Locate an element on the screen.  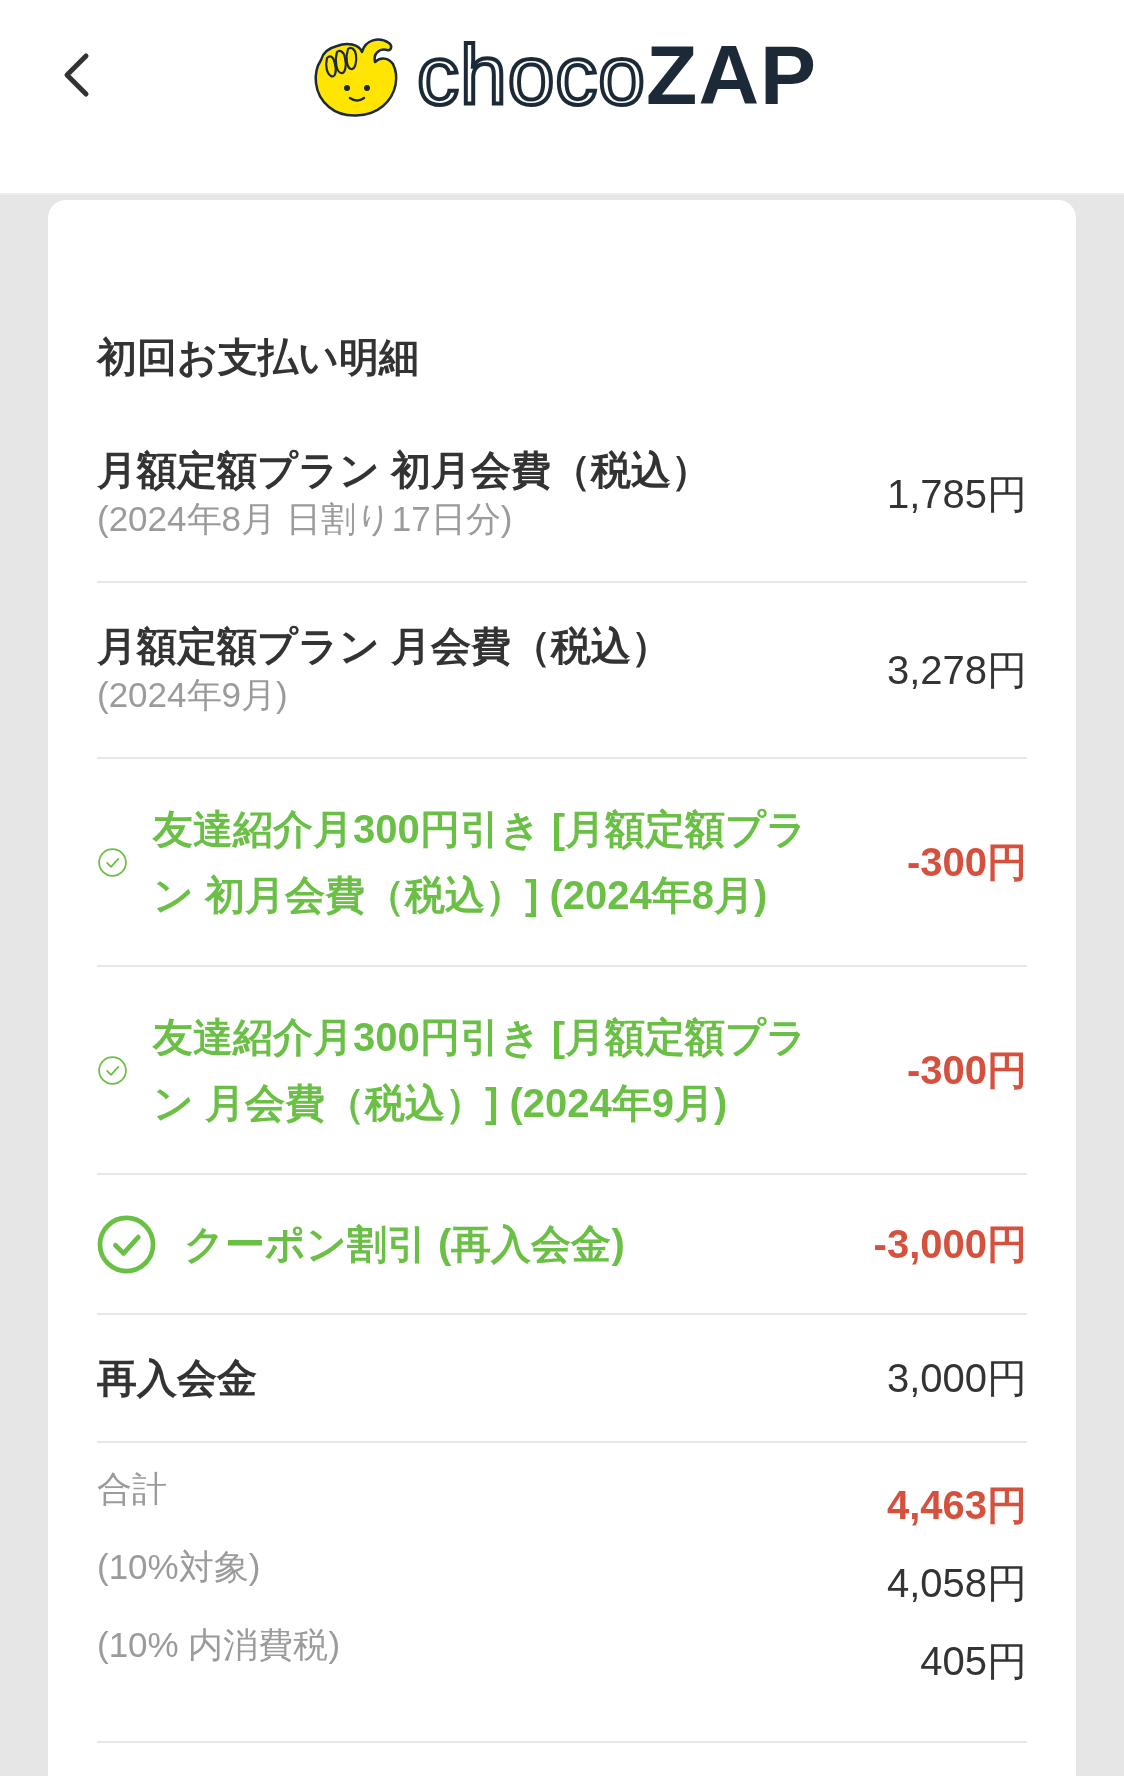
back-button is located at coordinates (76, 75).